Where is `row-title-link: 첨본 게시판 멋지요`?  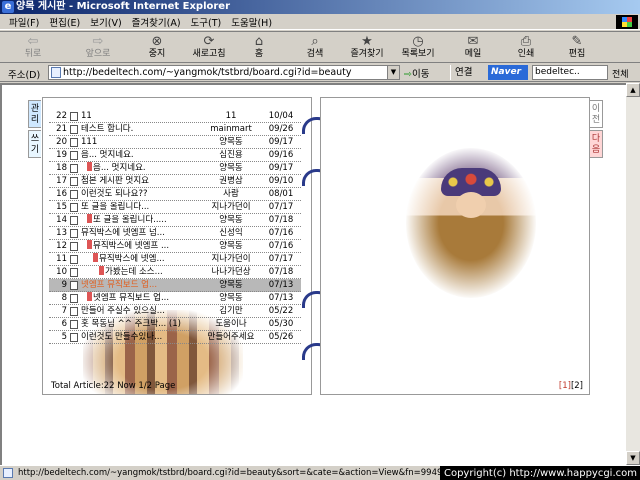
row-title-link: 첨본 게시판 멋지요 is located at coordinates (141, 181).